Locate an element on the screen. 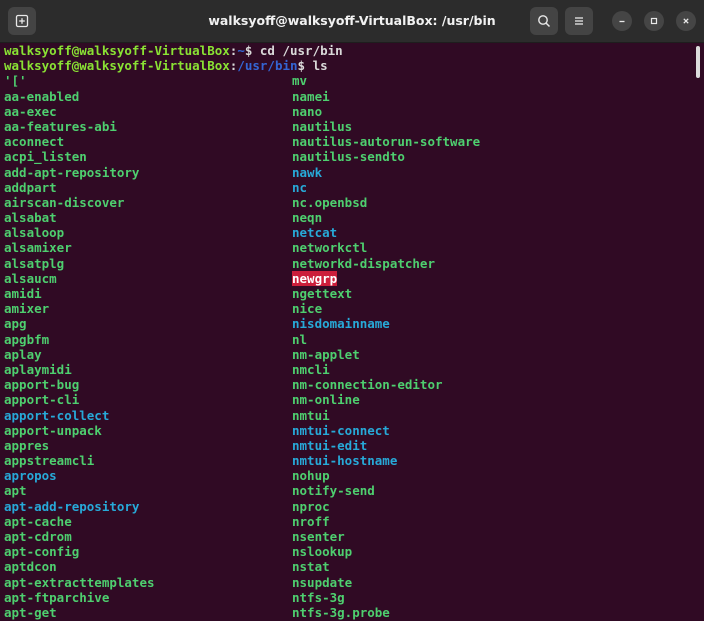  file-entry: nautilus-sendto is located at coordinates (348, 157).